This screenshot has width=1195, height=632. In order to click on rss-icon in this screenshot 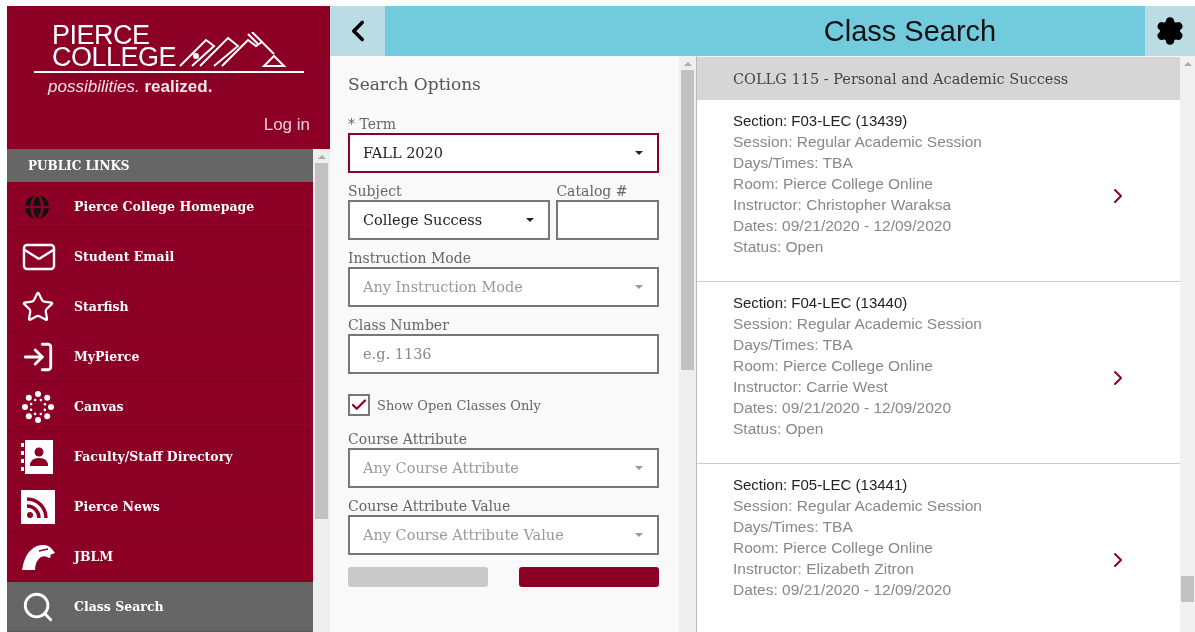, I will do `click(38, 506)`.